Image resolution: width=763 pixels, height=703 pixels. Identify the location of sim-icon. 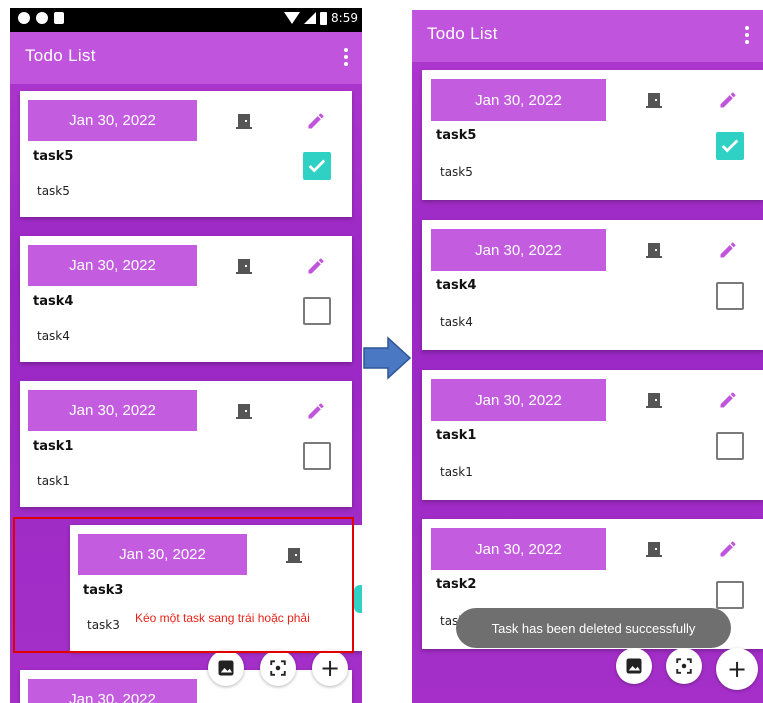
(59, 18).